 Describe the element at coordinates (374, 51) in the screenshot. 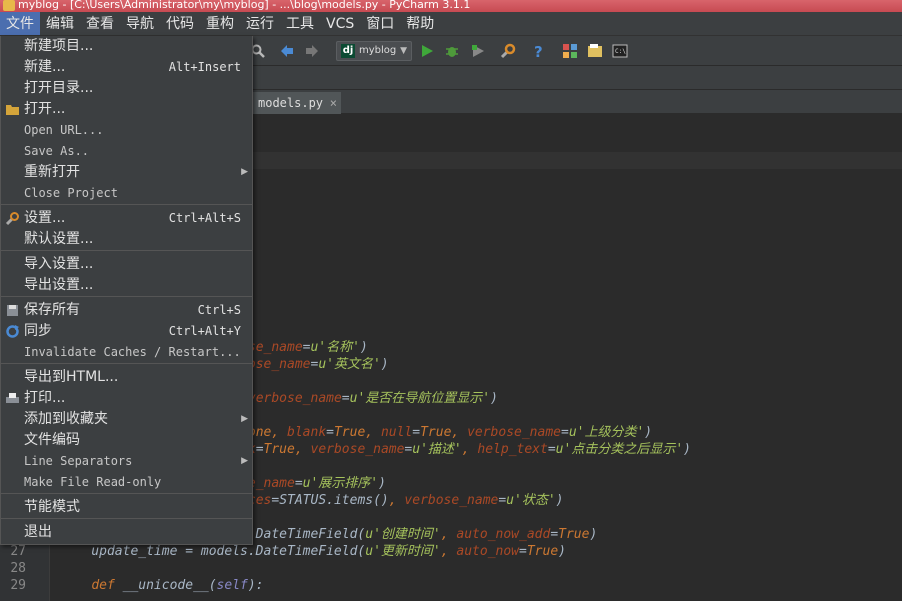

I see `run-configuration-select: dj myblog ▼` at that location.